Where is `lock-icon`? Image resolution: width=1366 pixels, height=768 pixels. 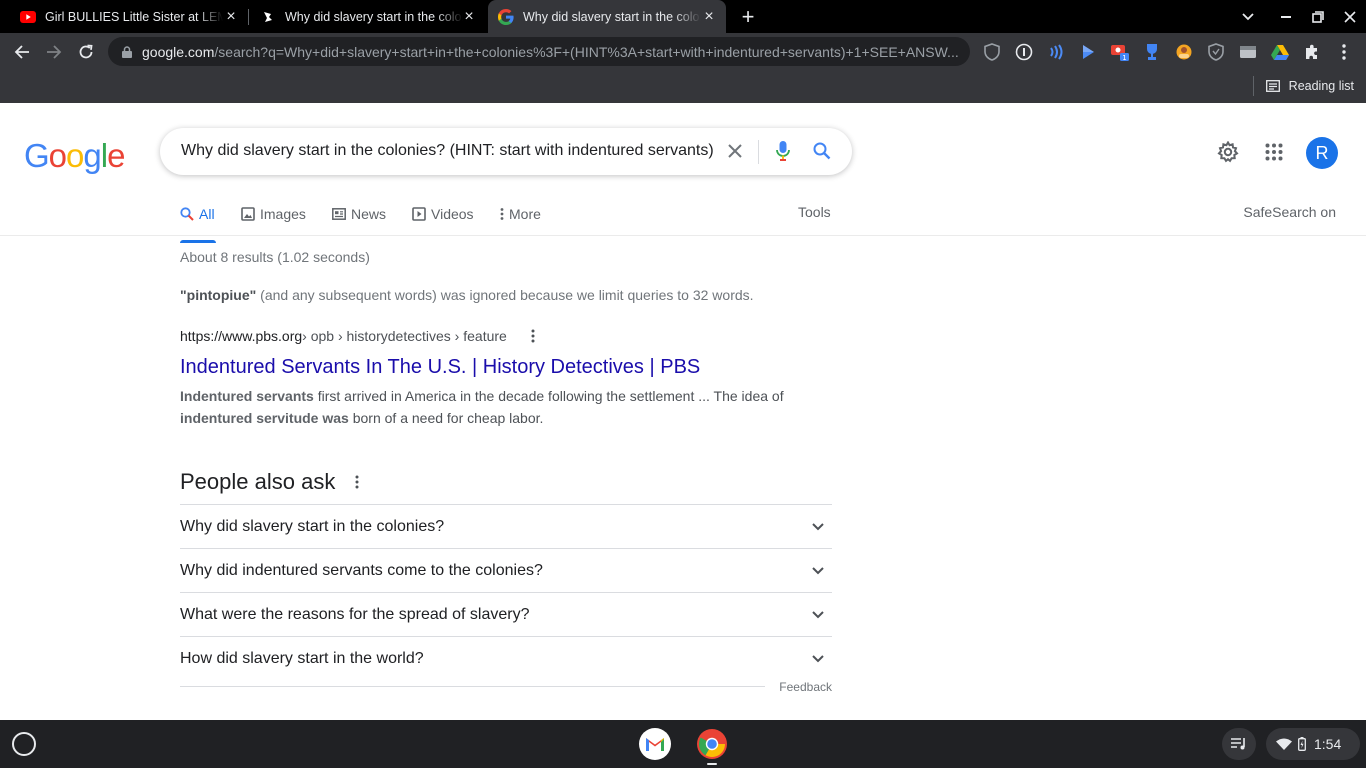
lock-icon is located at coordinates (127, 52).